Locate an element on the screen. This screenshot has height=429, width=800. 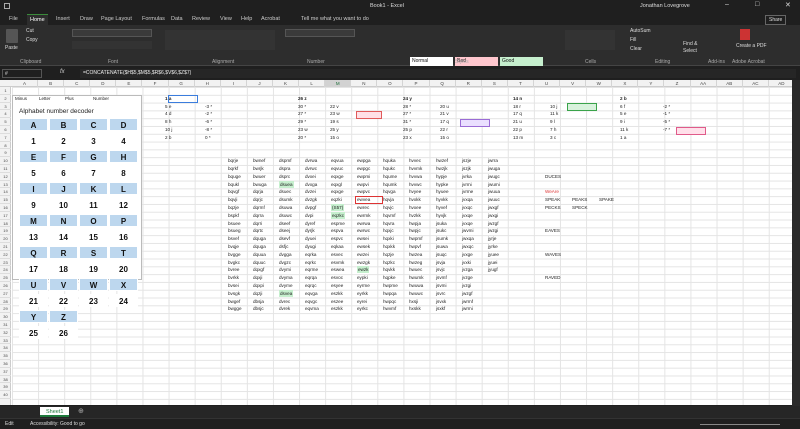
word-cell: eqzkc is located at coordinates (338, 215).